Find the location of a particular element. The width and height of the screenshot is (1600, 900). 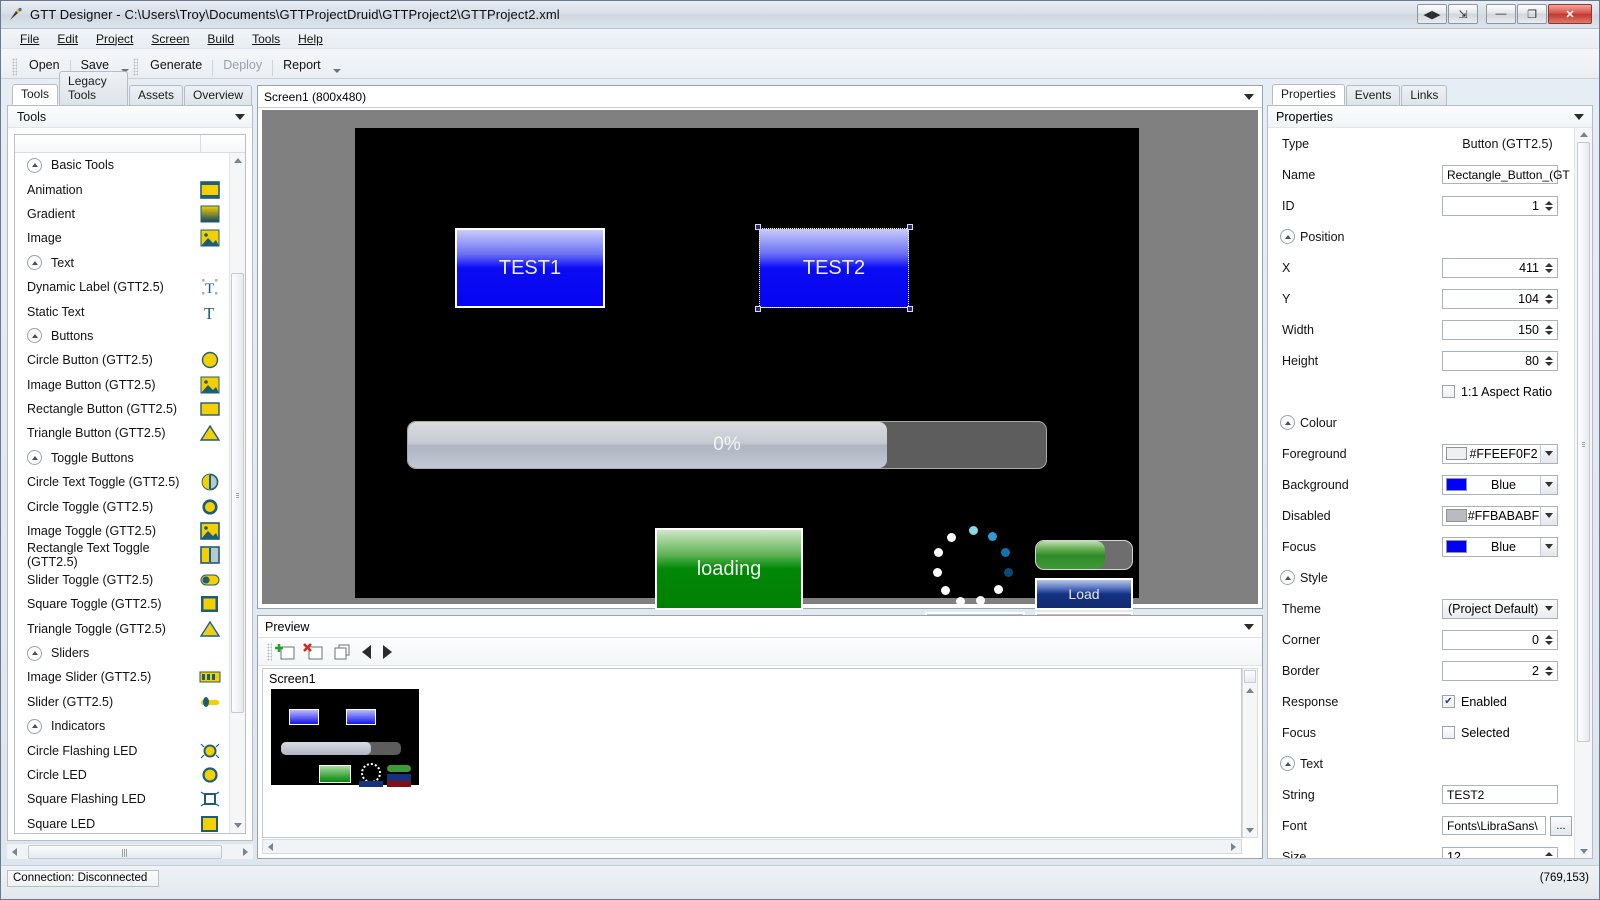

maximize-button: ❐ is located at coordinates (1532, 14).